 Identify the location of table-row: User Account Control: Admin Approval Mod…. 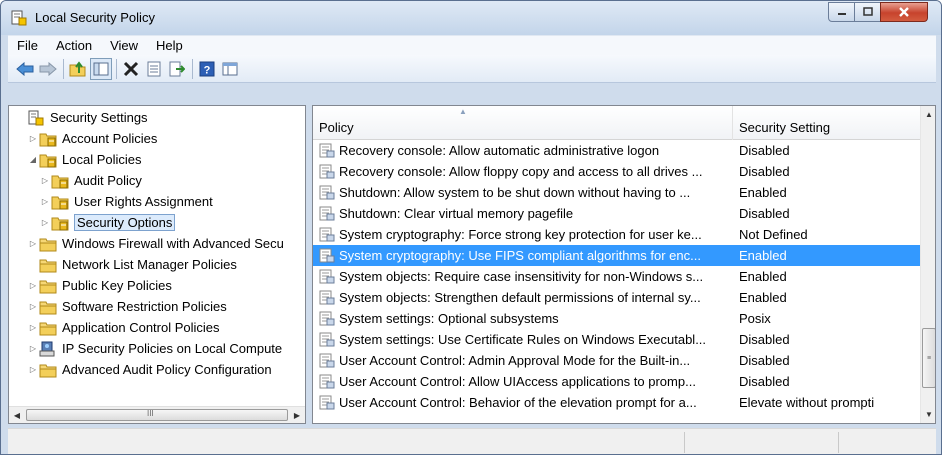
(616, 360).